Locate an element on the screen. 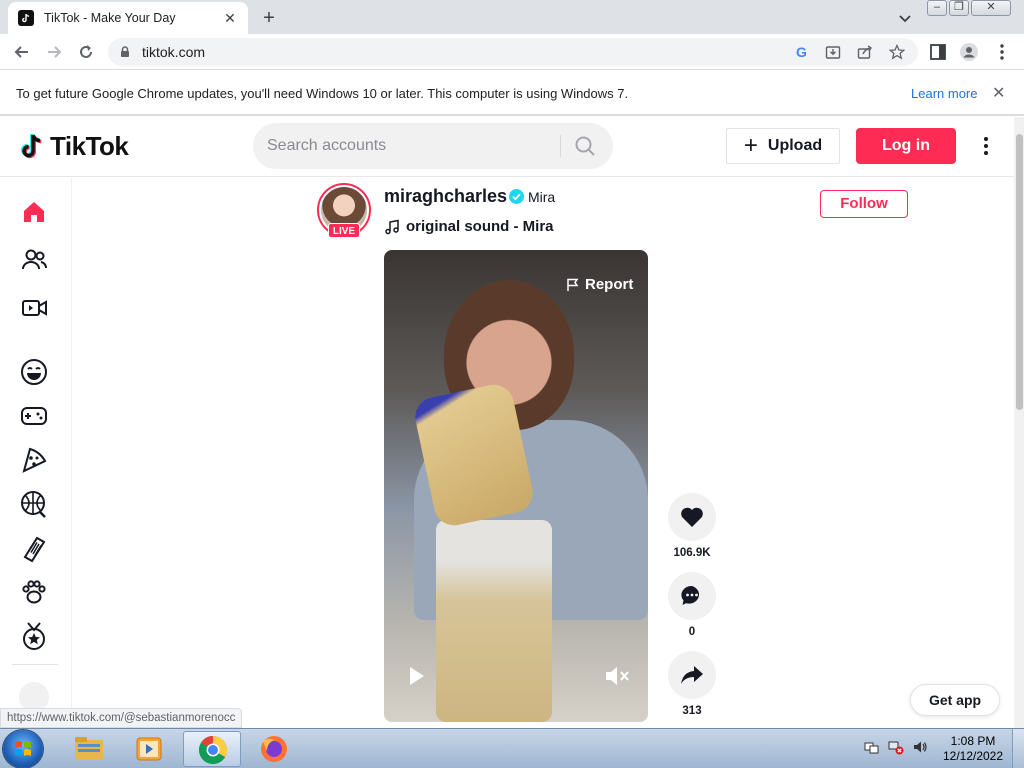 The image size is (1024, 768). video-frame-shape is located at coordinates (494, 621).